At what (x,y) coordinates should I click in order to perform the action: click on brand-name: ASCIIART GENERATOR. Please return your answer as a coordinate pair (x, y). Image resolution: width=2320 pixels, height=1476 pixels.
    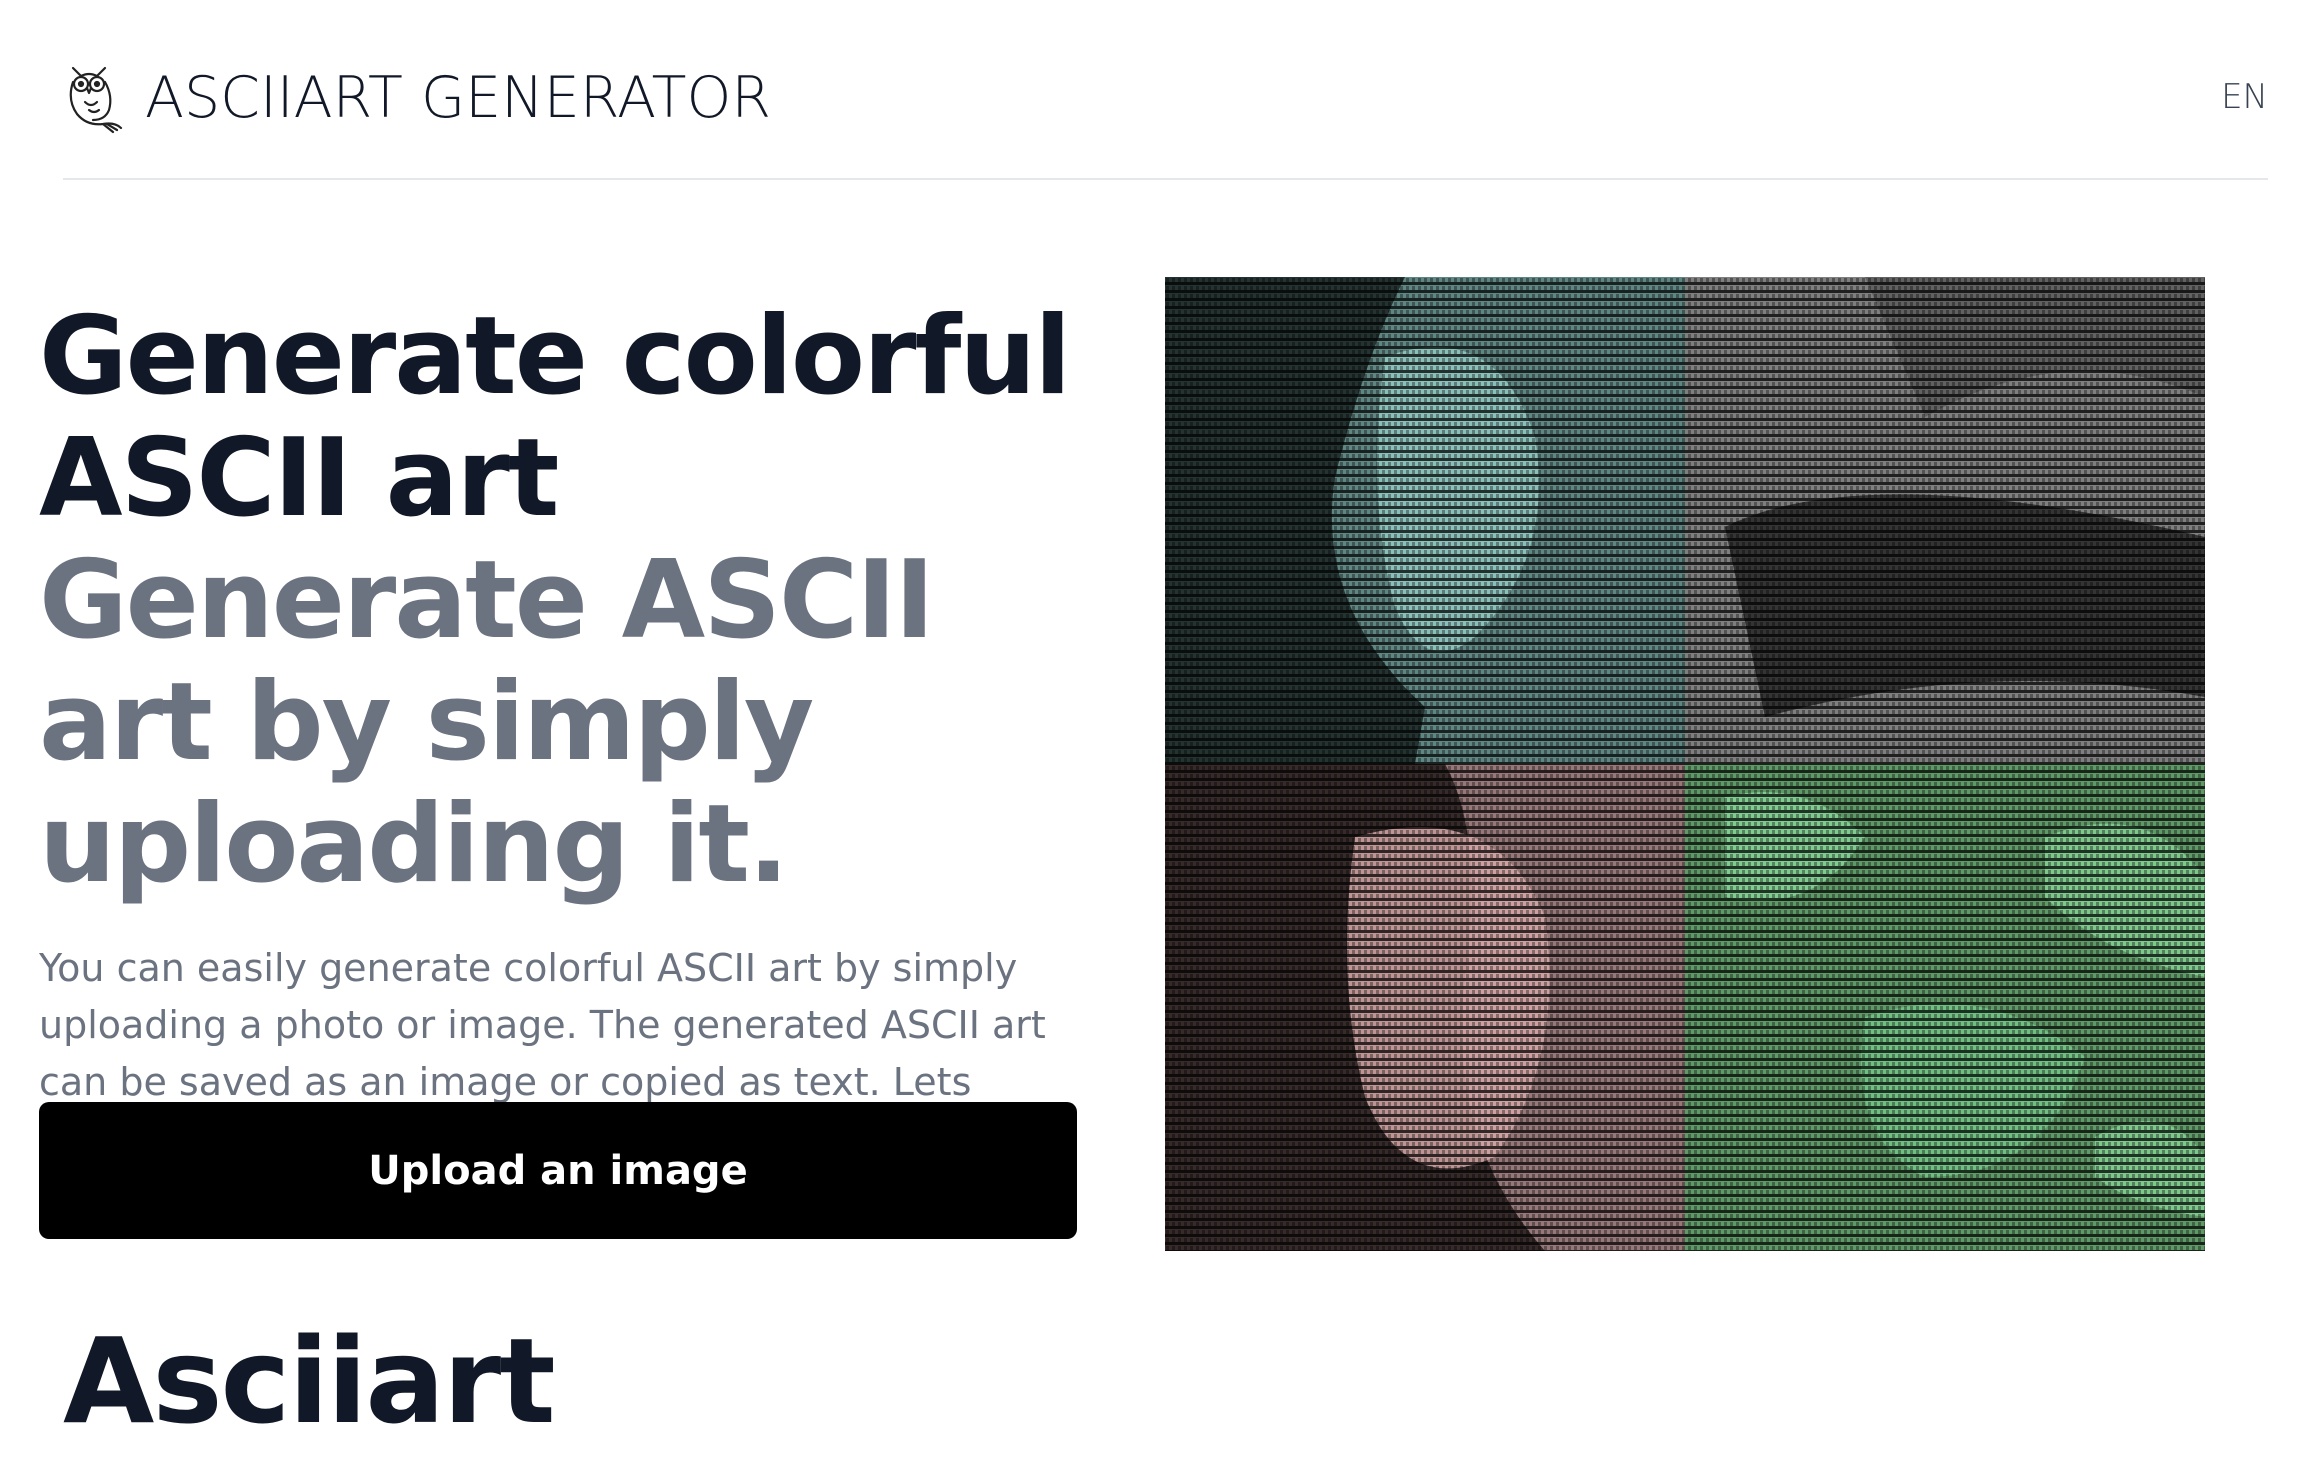
    Looking at the image, I should click on (458, 97).